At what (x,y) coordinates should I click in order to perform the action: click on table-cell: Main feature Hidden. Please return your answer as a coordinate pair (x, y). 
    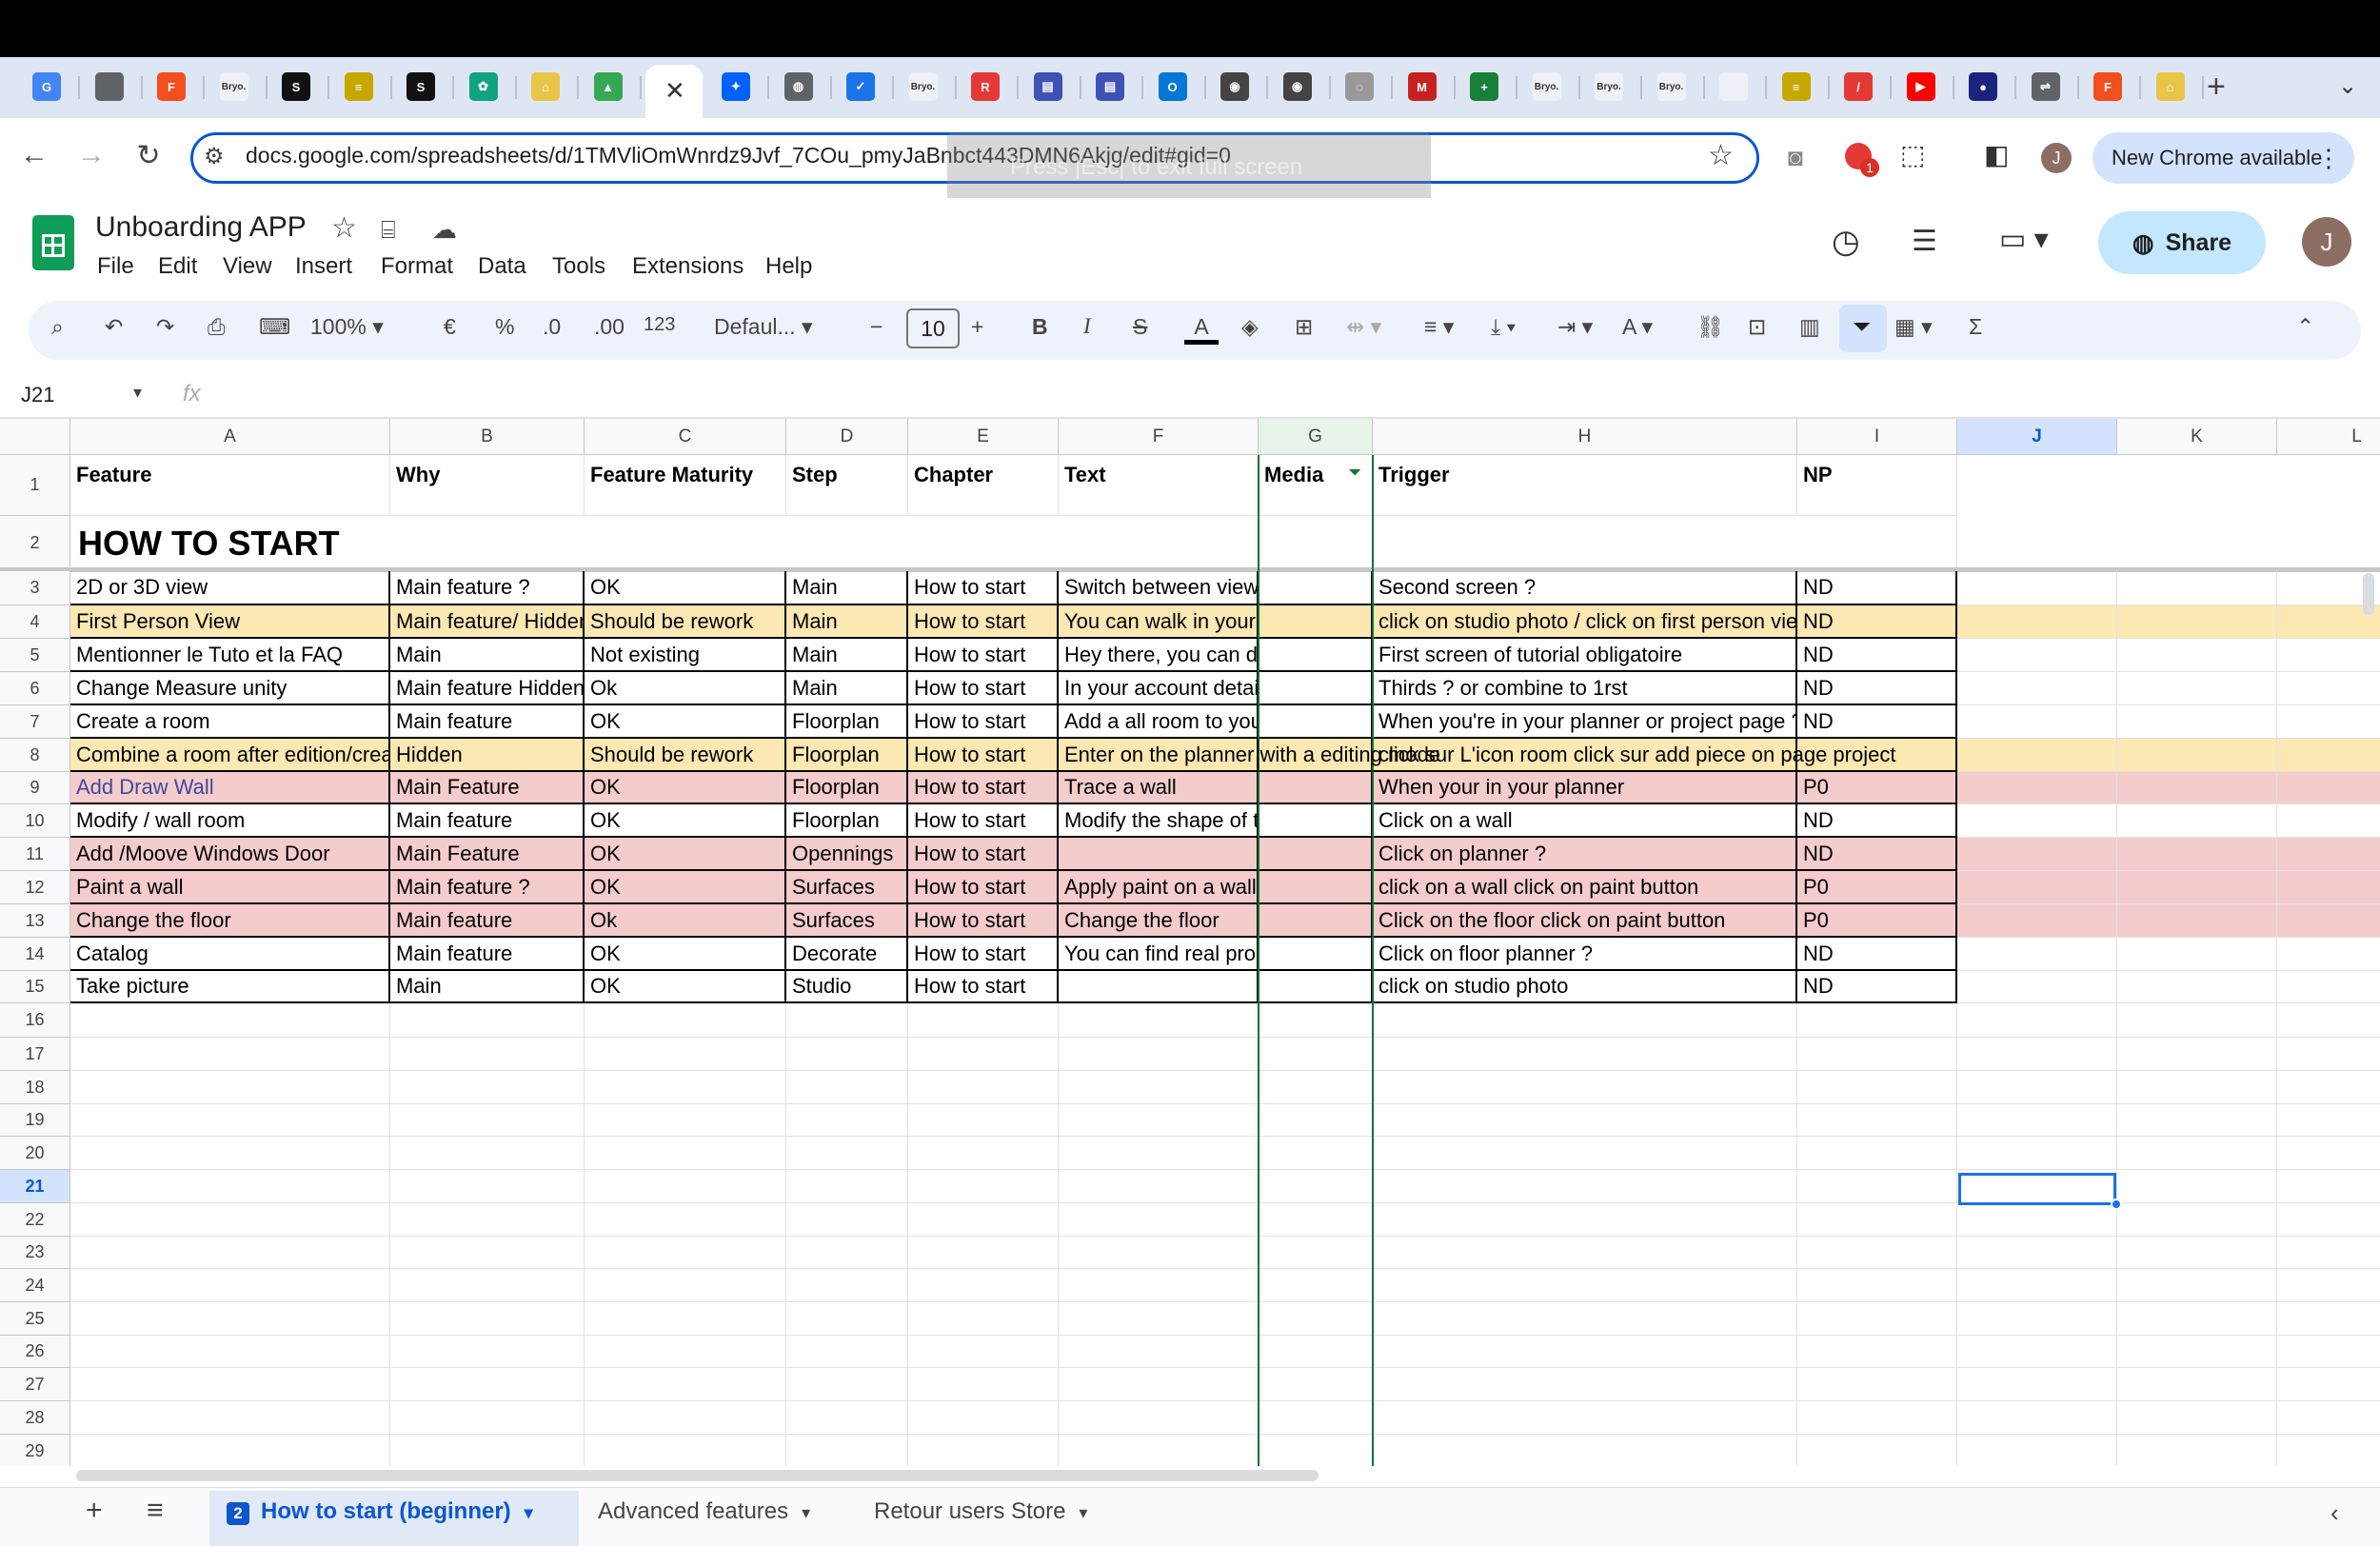
    Looking at the image, I should click on (487, 688).